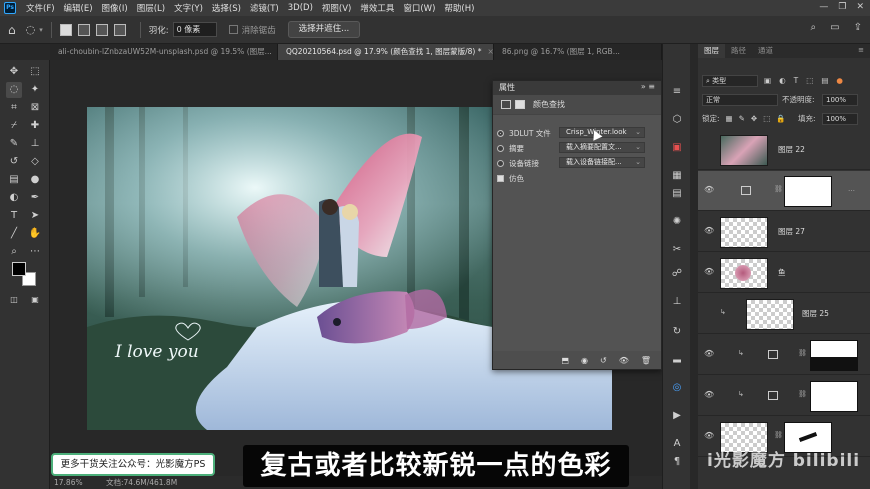  I want to click on menu-select: 选择(S), so click(226, 8).